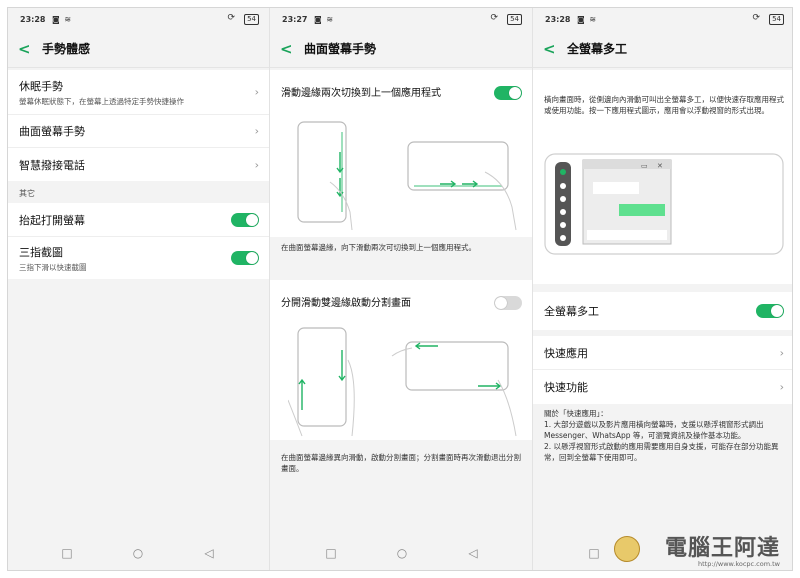 The width and height of the screenshot is (800, 578). Describe the element at coordinates (664, 204) in the screenshot. I see `multitask-illustration: ▭ ✕` at that location.